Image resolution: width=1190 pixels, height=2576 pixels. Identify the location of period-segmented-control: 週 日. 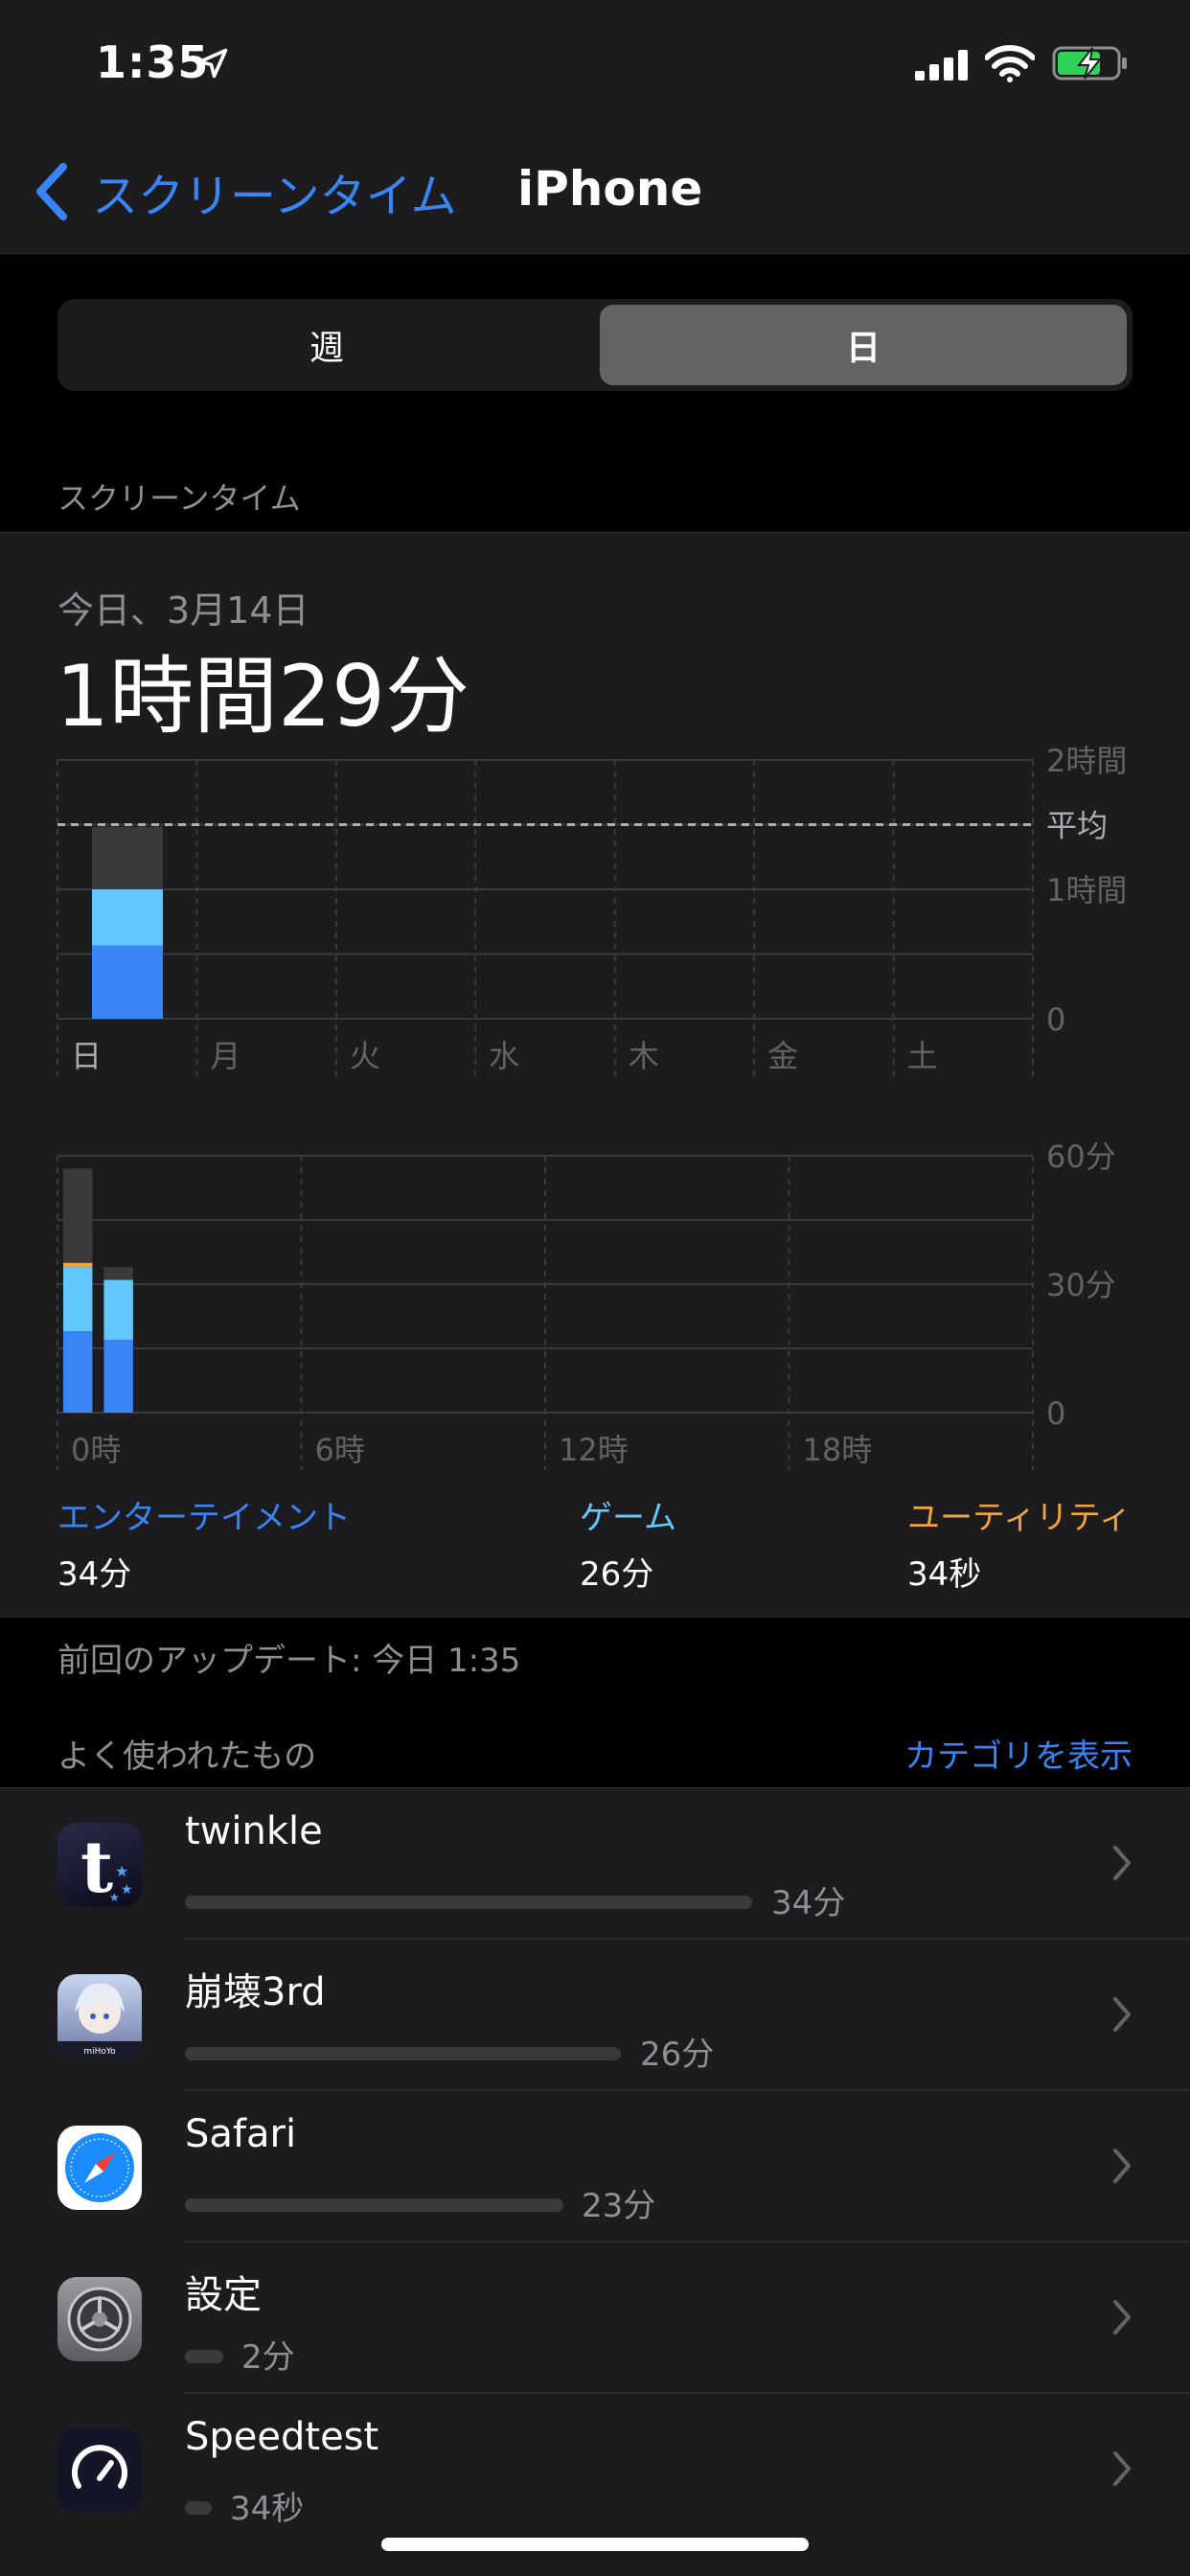
(595, 345).